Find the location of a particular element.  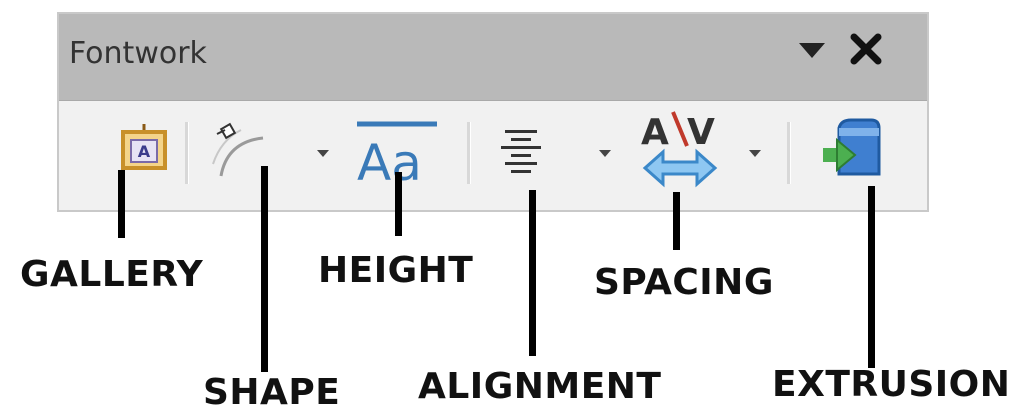

toolbar-title: Fontwork is located at coordinates (138, 53).